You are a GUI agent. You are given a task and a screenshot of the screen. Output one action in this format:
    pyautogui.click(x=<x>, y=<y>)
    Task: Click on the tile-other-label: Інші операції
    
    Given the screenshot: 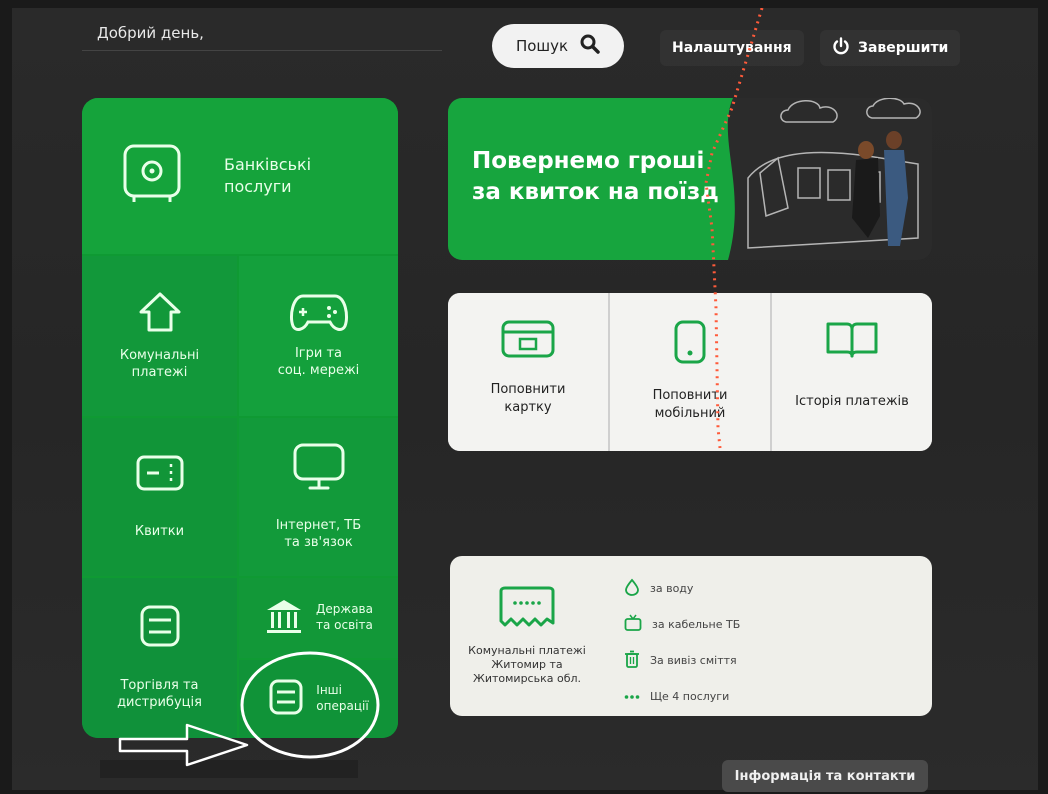 What is the action you would take?
    pyautogui.click(x=342, y=698)
    